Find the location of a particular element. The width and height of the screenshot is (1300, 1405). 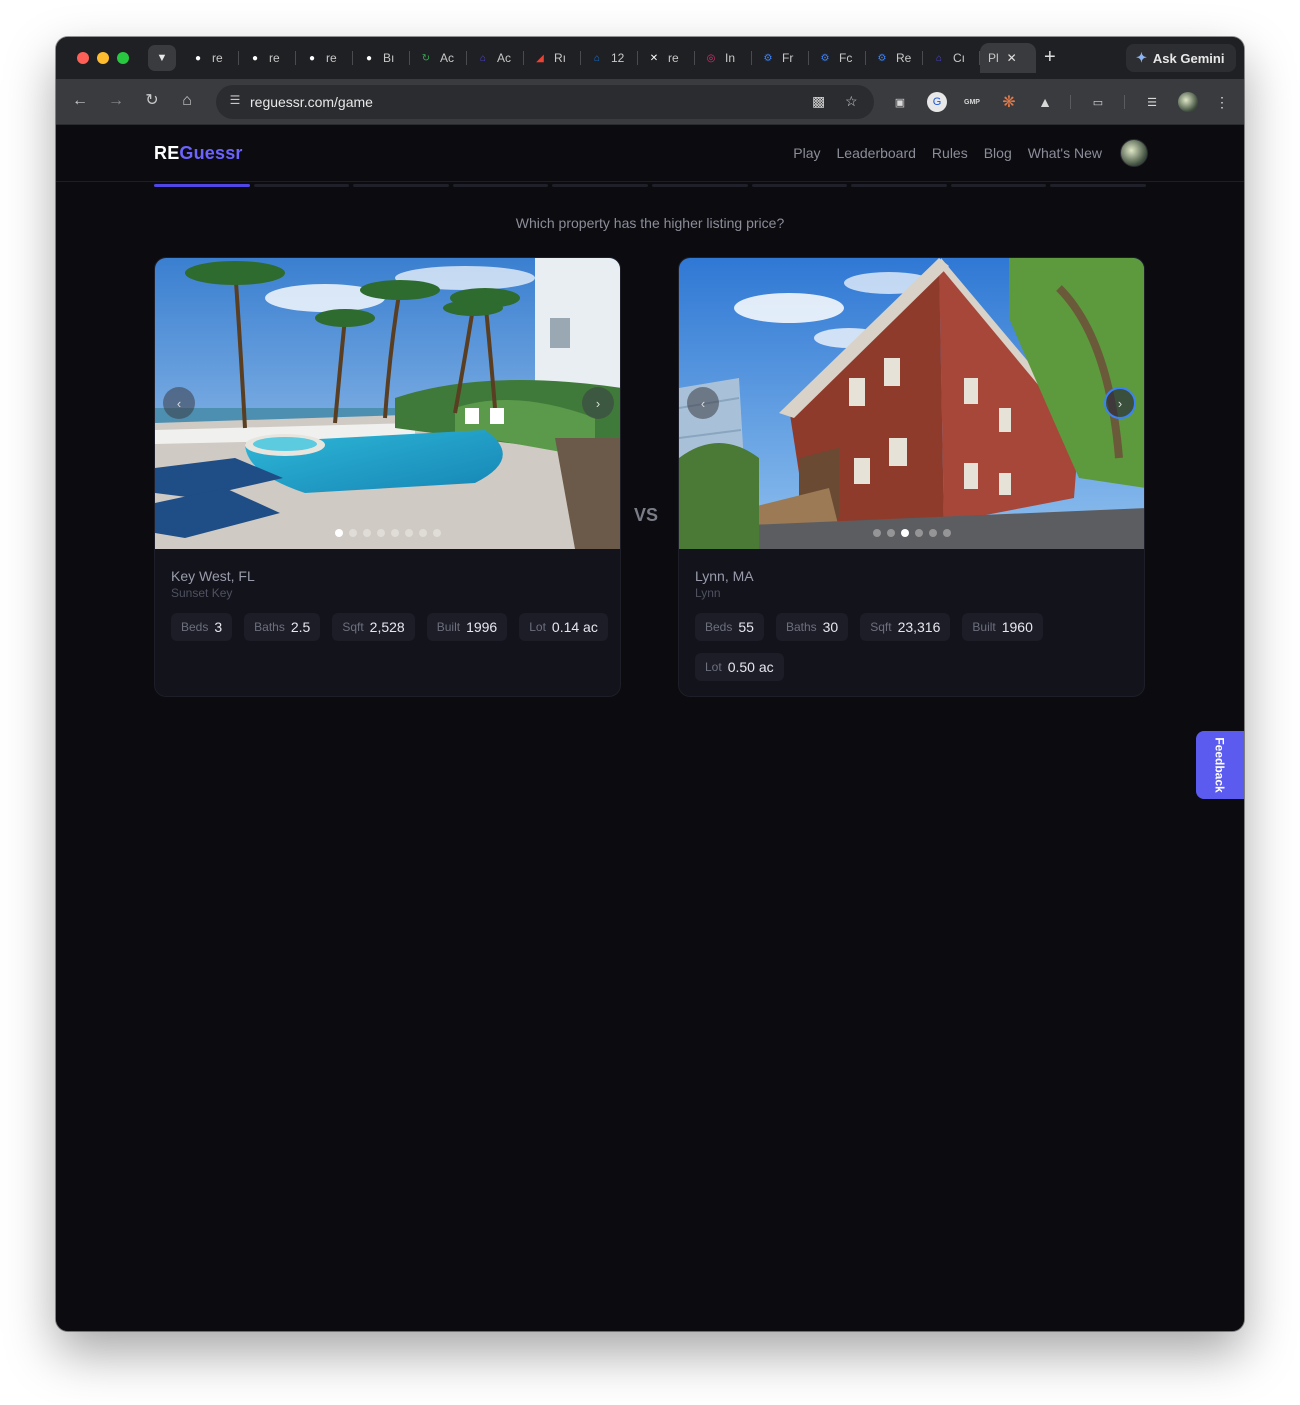

browser-tab: ⌂ 12 is located at coordinates (609, 58).